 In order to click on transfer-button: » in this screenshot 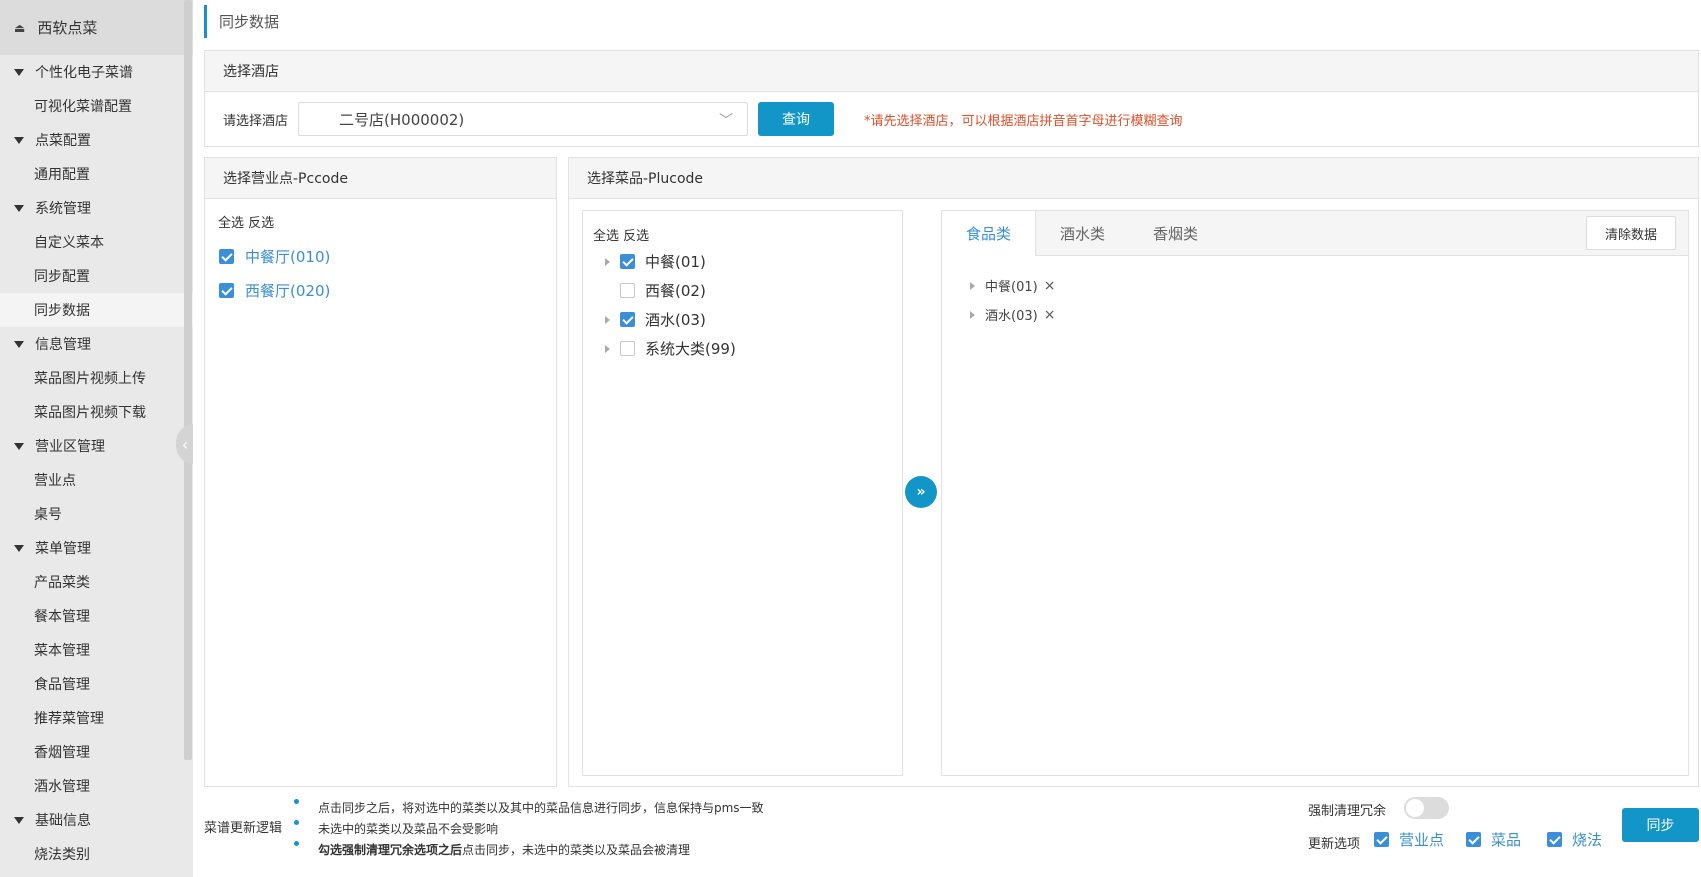, I will do `click(921, 492)`.